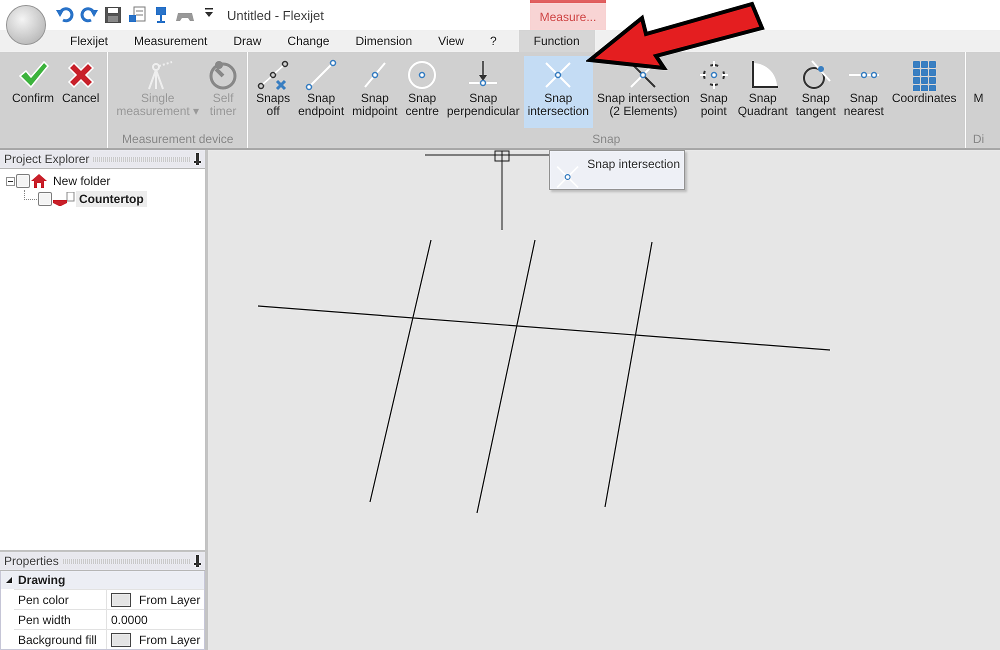 The width and height of the screenshot is (1000, 650). What do you see at coordinates (111, 199) in the screenshot?
I see `tree-item: Countertop` at bounding box center [111, 199].